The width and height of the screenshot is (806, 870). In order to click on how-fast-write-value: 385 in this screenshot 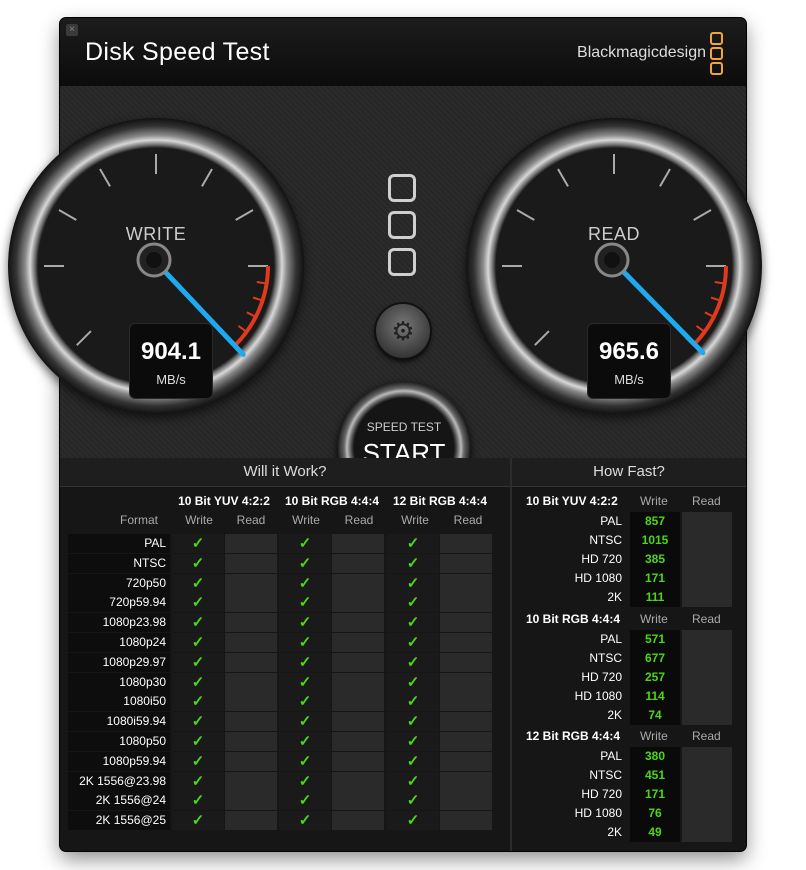, I will do `click(655, 559)`.